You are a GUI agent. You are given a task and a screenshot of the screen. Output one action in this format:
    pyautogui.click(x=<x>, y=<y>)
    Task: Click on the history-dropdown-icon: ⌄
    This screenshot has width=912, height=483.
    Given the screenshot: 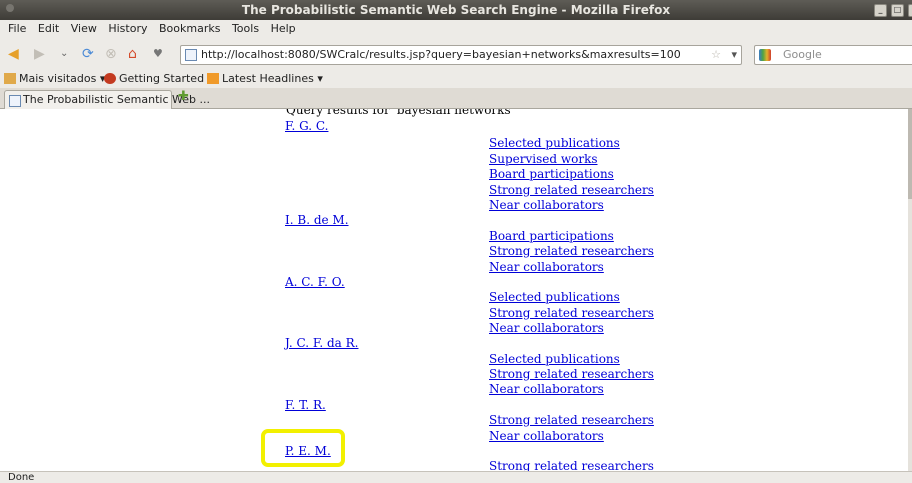 What is the action you would take?
    pyautogui.click(x=64, y=54)
    